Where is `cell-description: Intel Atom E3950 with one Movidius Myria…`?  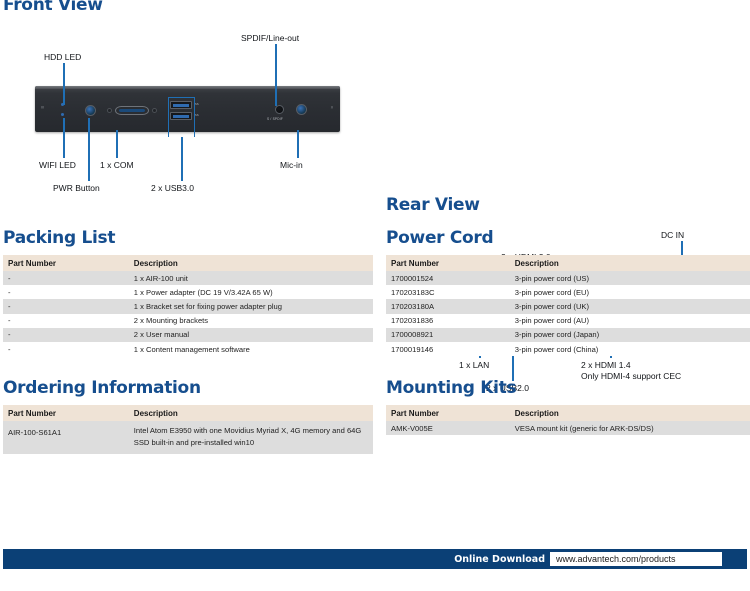
cell-description: Intel Atom E3950 with one Movidius Myria… is located at coordinates (250, 437).